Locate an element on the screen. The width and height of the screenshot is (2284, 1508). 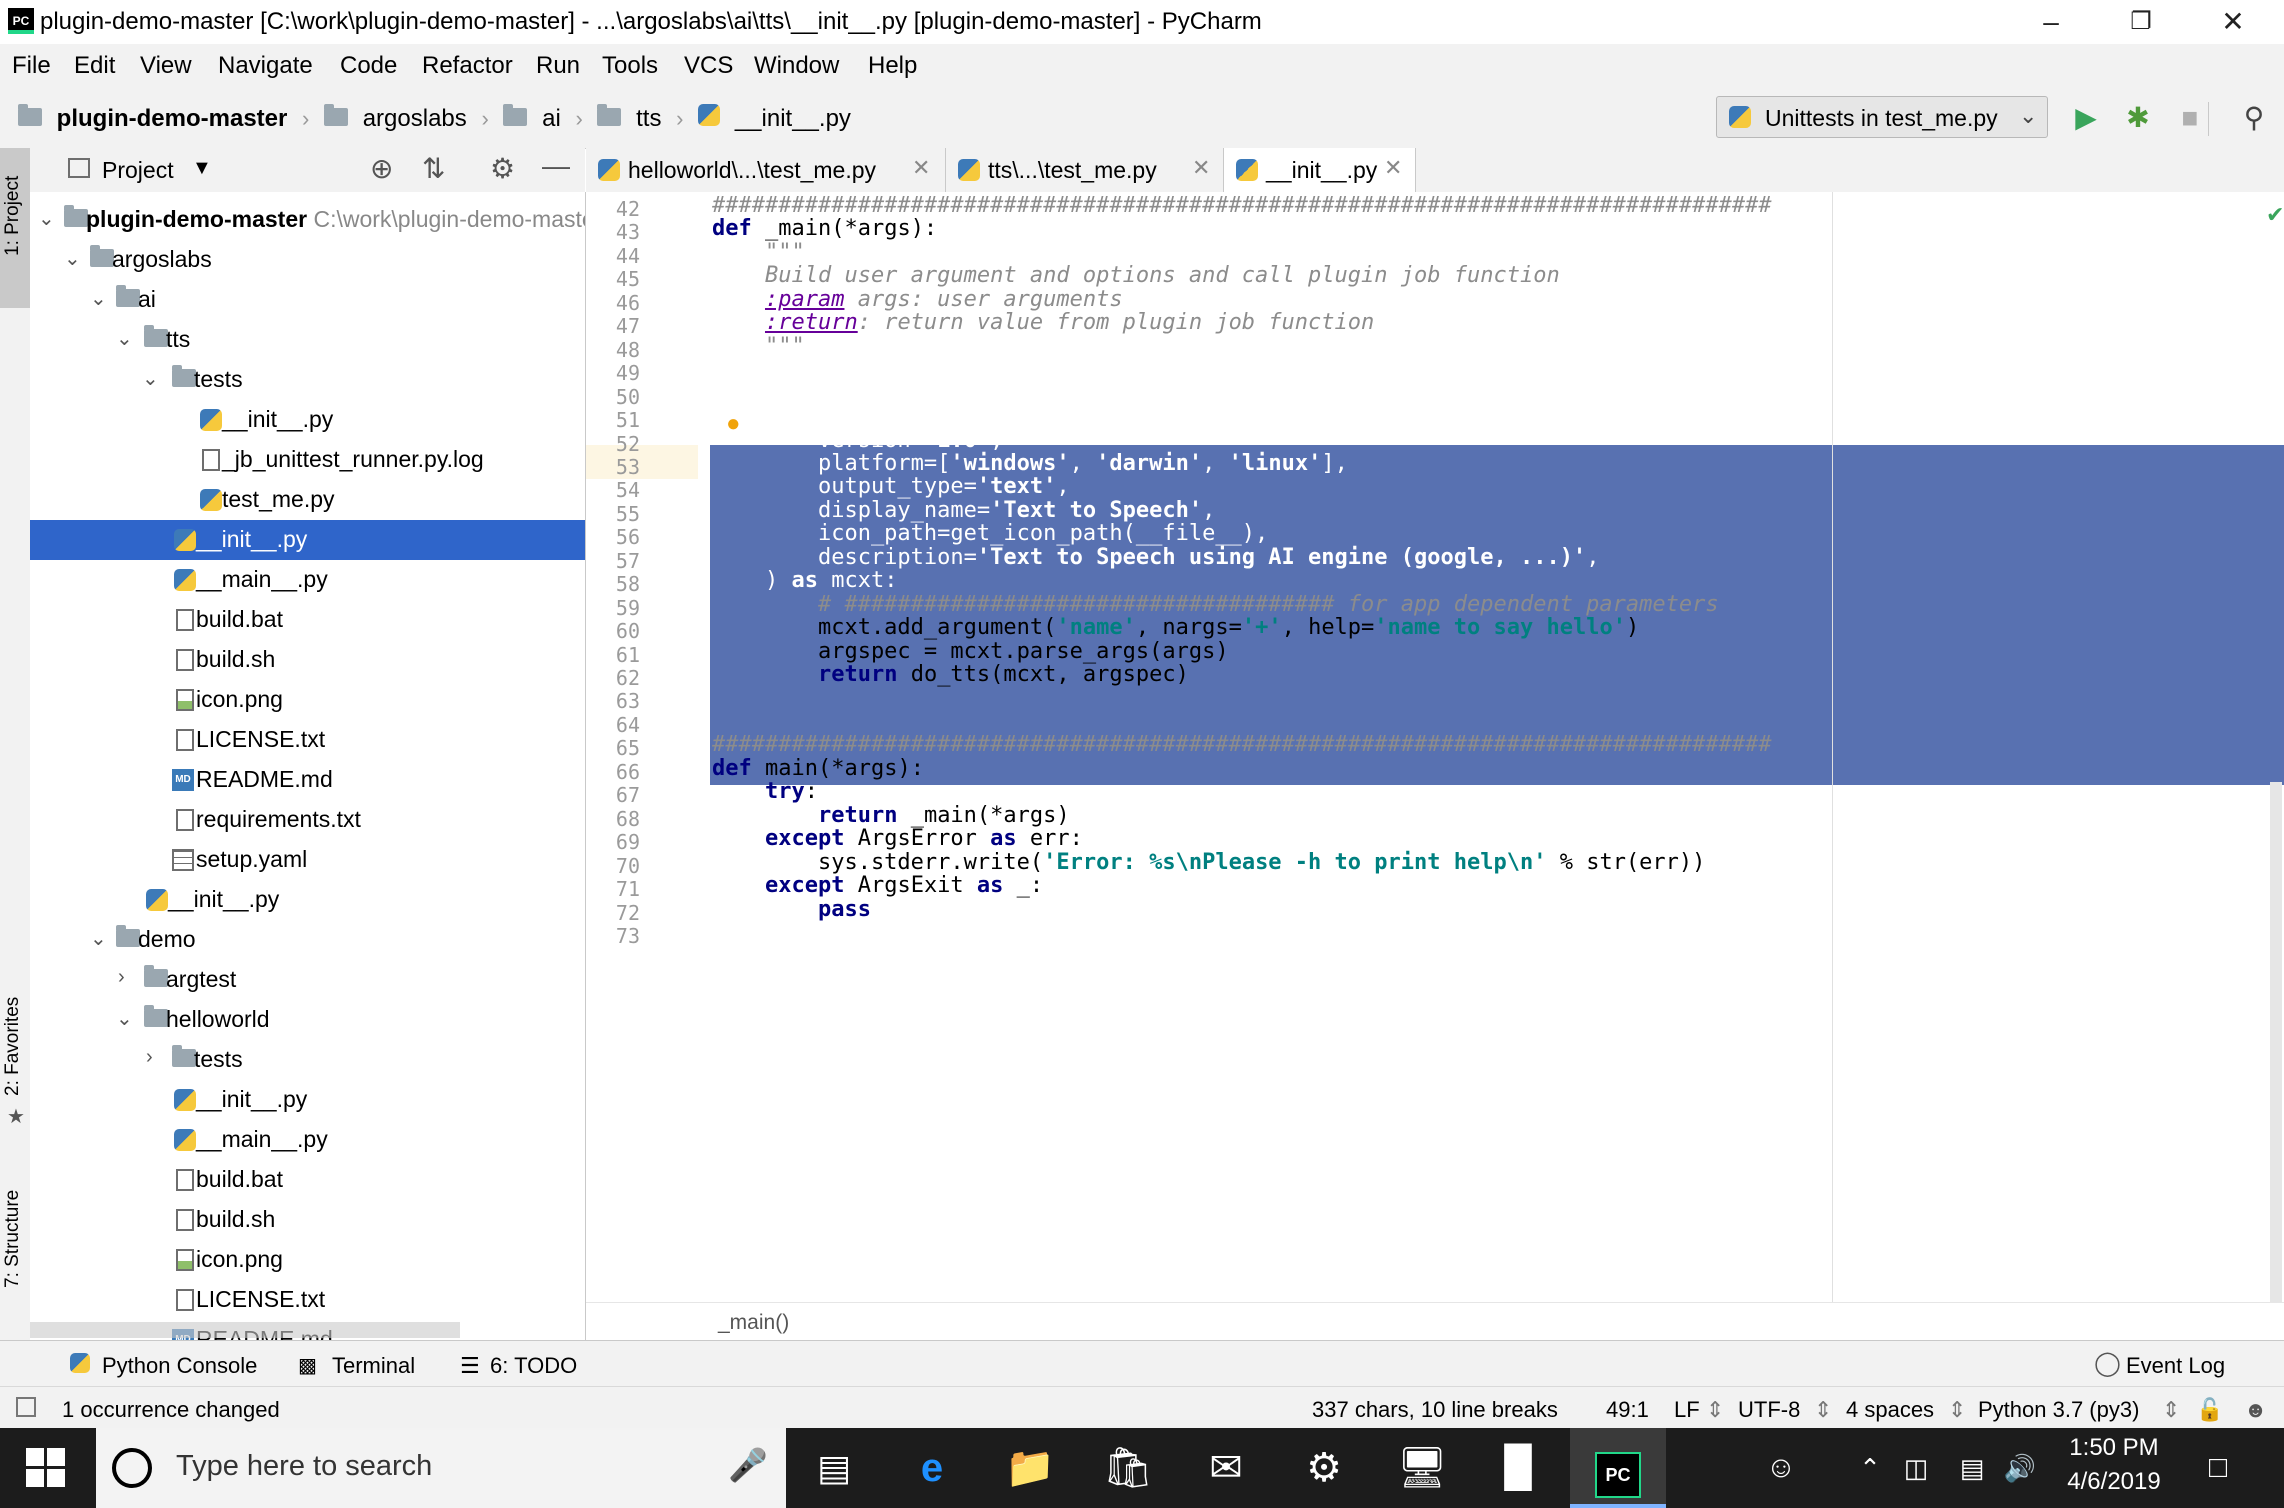
task-view-icon: ▤ is located at coordinates (834, 1468).